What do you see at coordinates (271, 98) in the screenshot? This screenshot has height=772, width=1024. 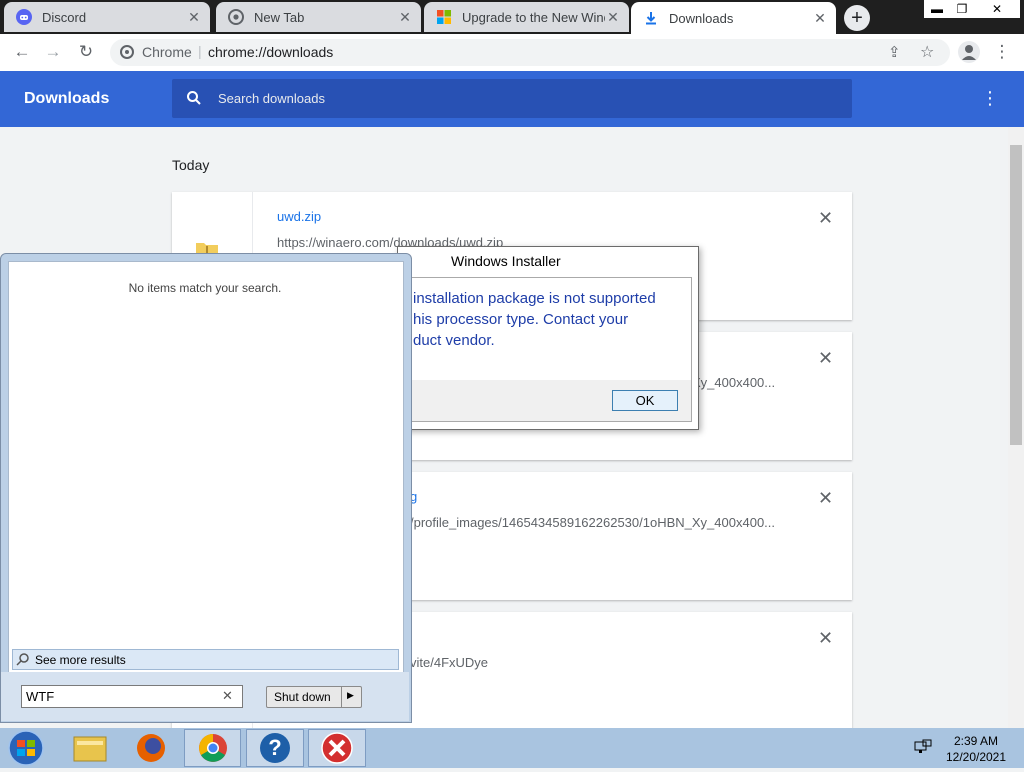 I see `search-placeholder: Search downloads` at bounding box center [271, 98].